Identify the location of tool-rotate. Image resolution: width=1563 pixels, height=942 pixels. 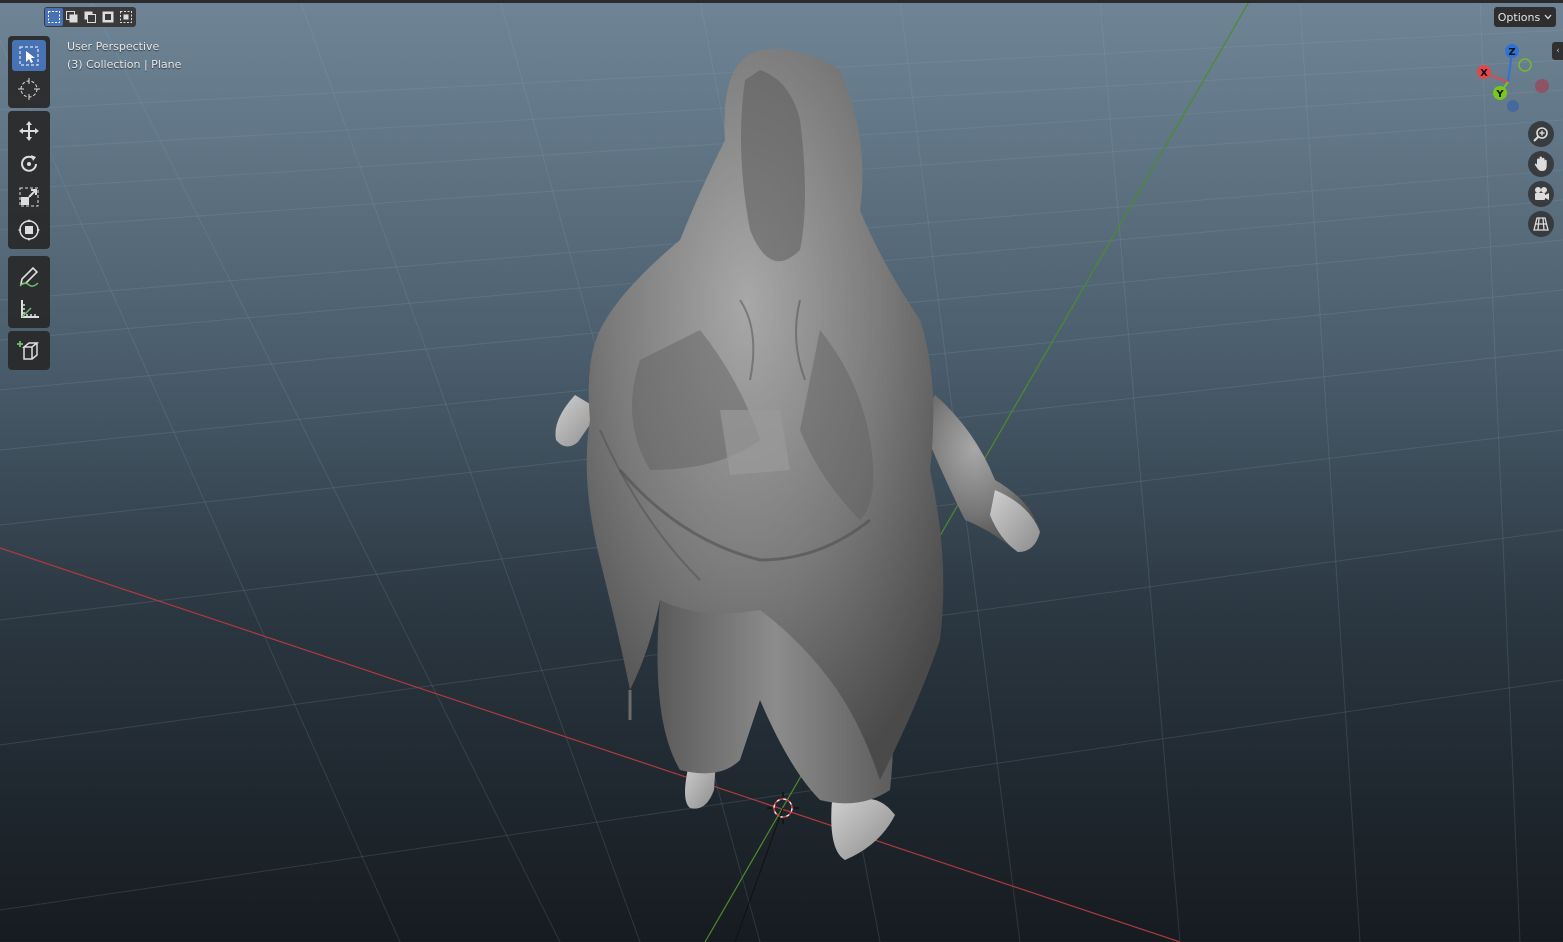
(29, 163).